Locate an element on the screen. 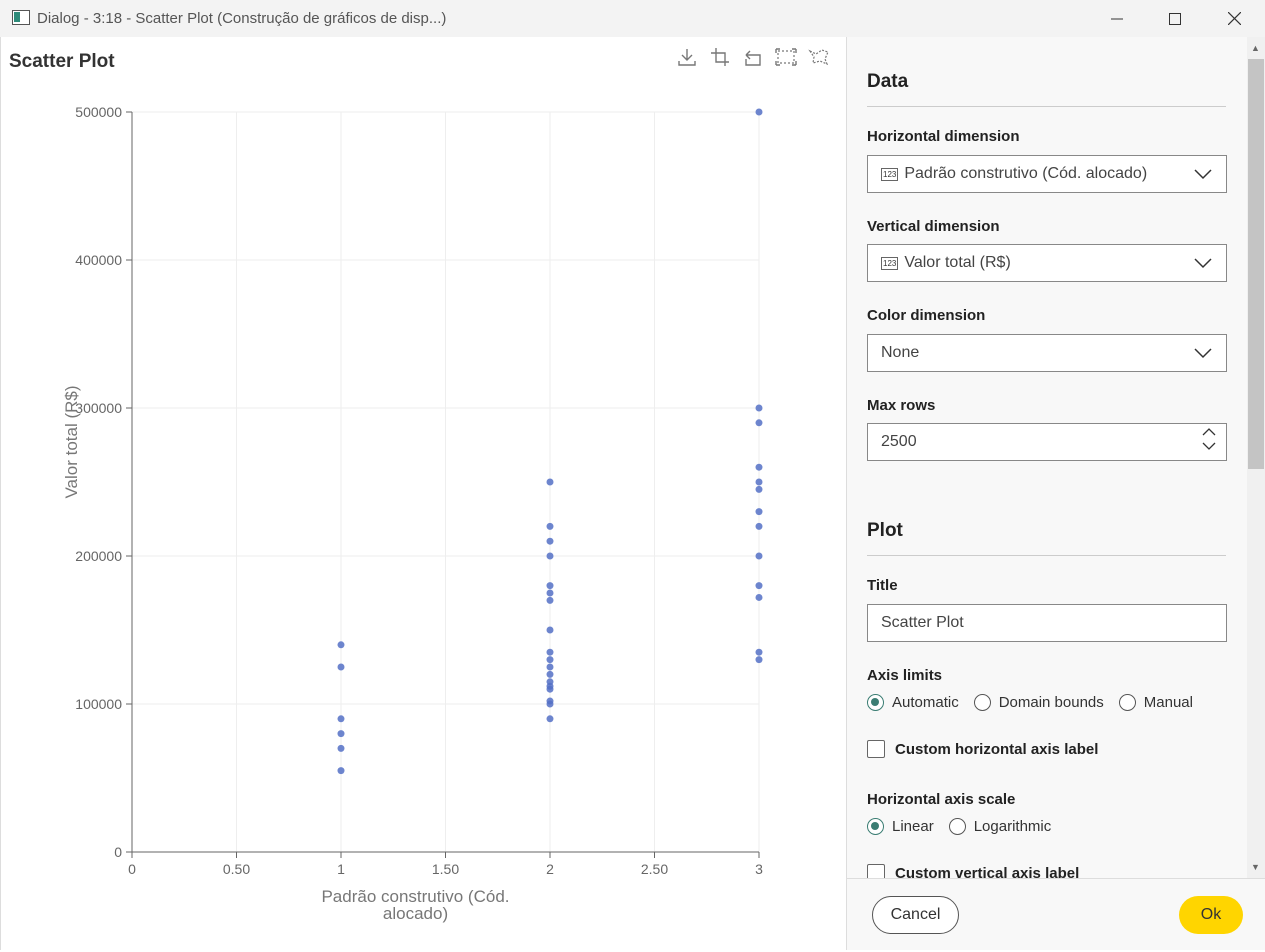  axis-limits-domain-bounds: Domain bounds is located at coordinates (1038, 702).